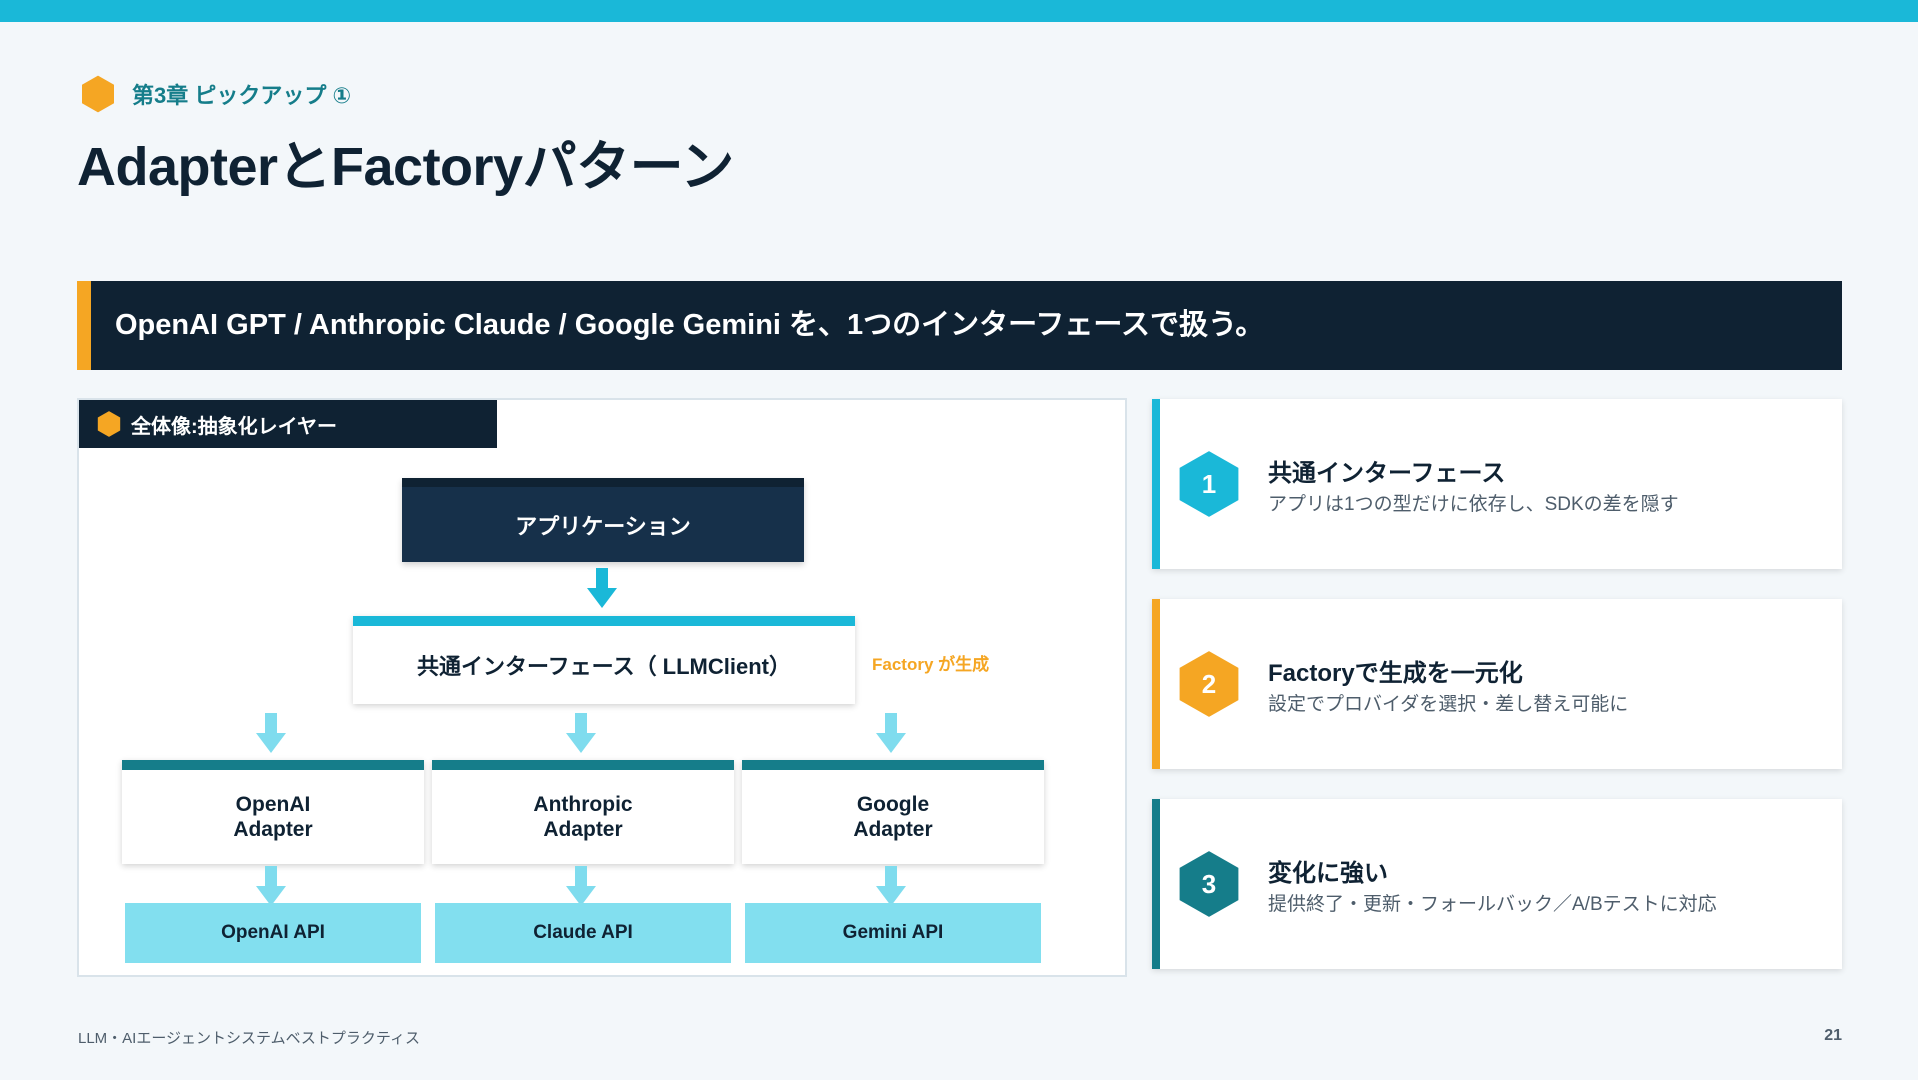 The height and width of the screenshot is (1080, 1918). I want to click on card-number: 1, so click(1209, 483).